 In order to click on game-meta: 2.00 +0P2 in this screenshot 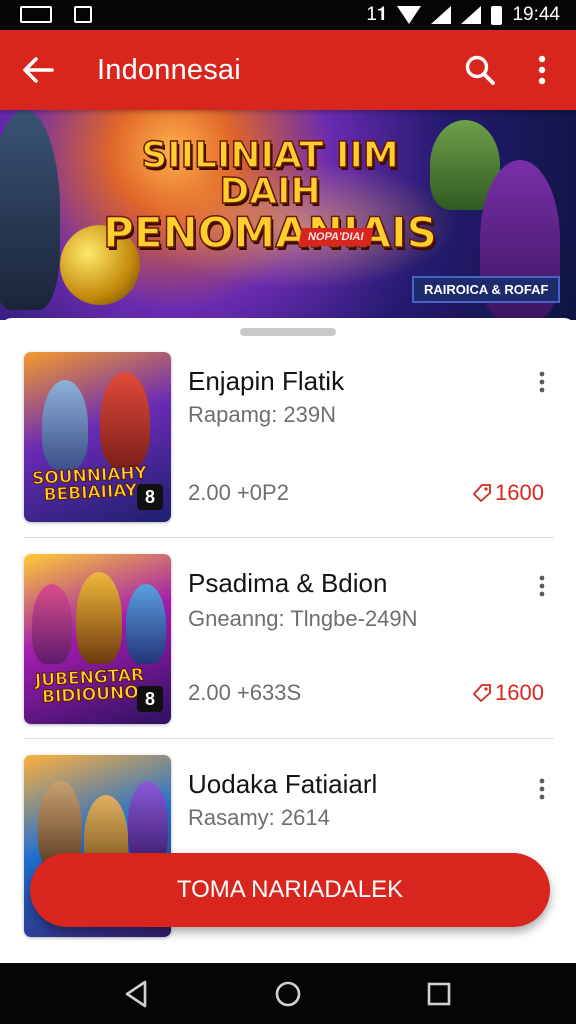, I will do `click(238, 492)`.